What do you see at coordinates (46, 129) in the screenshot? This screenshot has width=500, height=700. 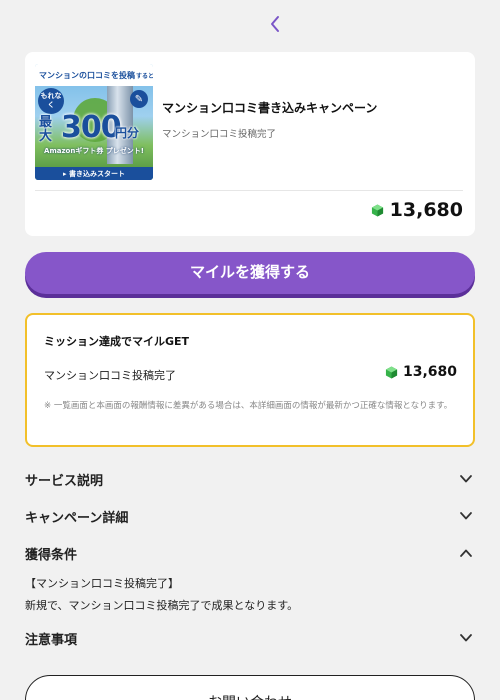 I see `banner-max-label: 最大` at bounding box center [46, 129].